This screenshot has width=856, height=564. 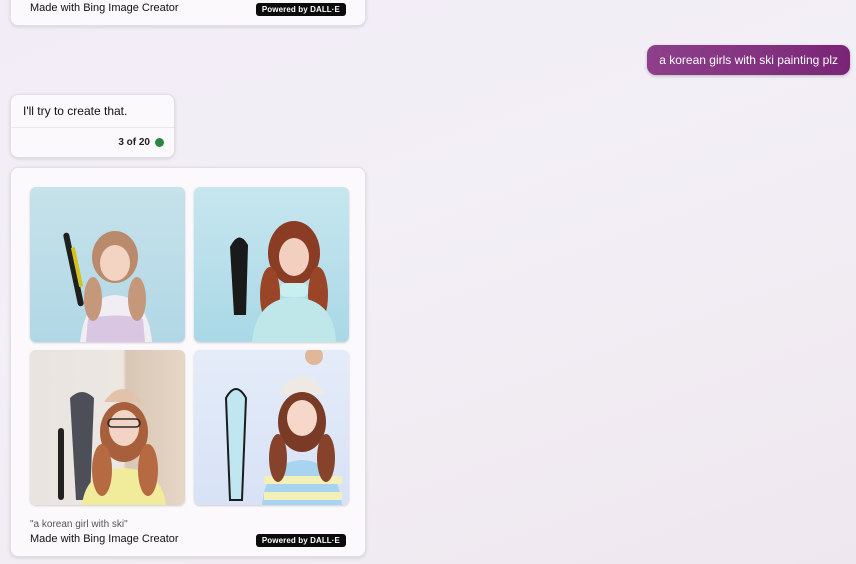 I want to click on bot-message-text: I'll try to create that., so click(x=75, y=111).